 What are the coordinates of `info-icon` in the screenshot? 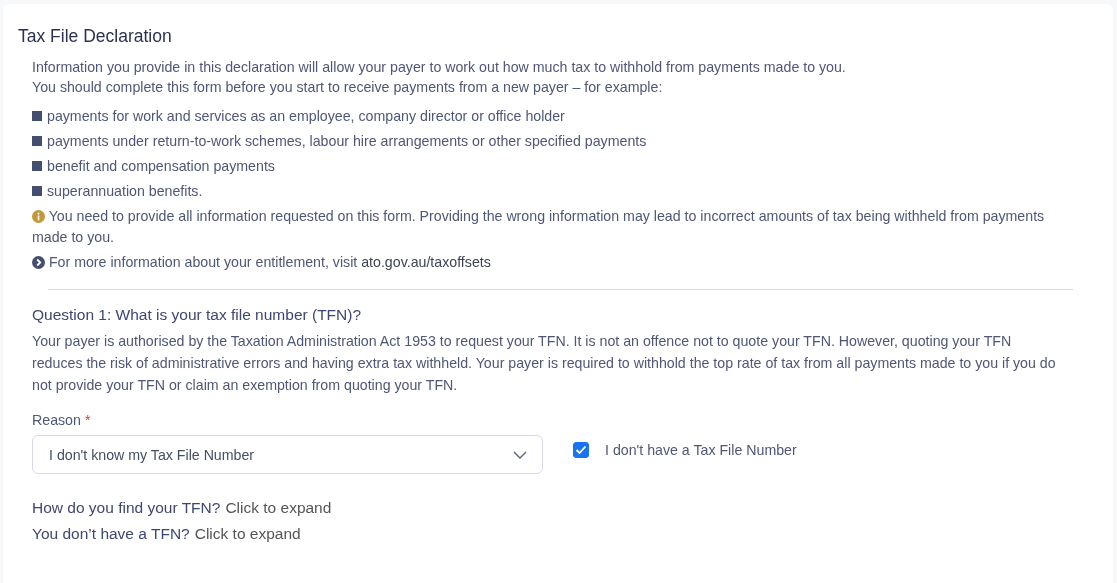 It's located at (38, 216).